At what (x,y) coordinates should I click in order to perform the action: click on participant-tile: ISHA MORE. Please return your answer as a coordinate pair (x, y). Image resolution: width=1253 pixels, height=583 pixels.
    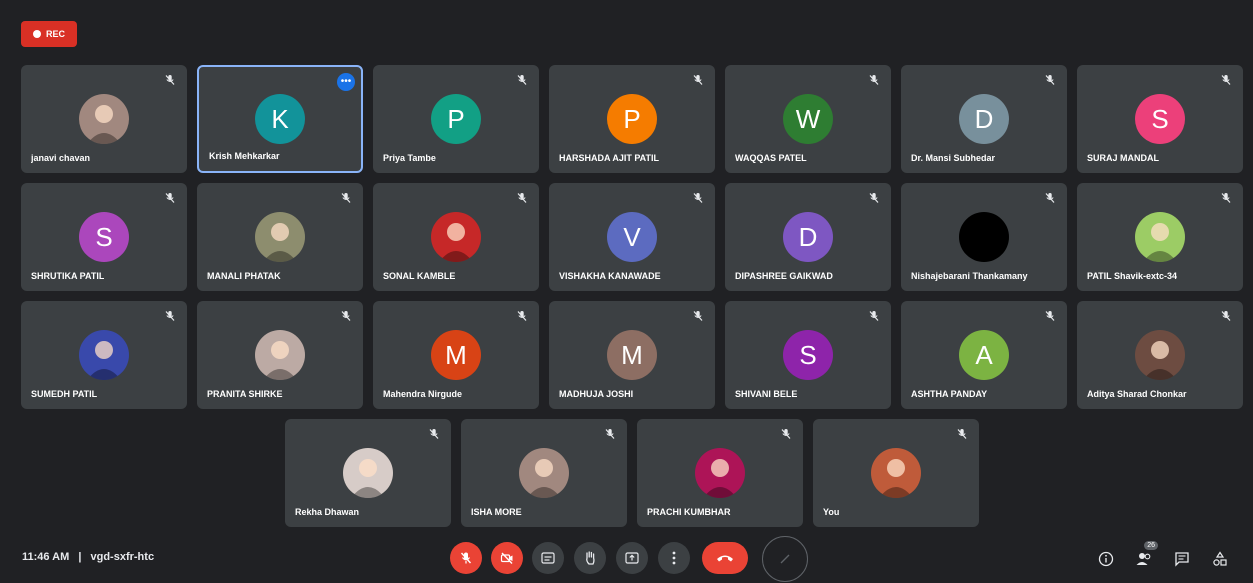
    Looking at the image, I should click on (544, 473).